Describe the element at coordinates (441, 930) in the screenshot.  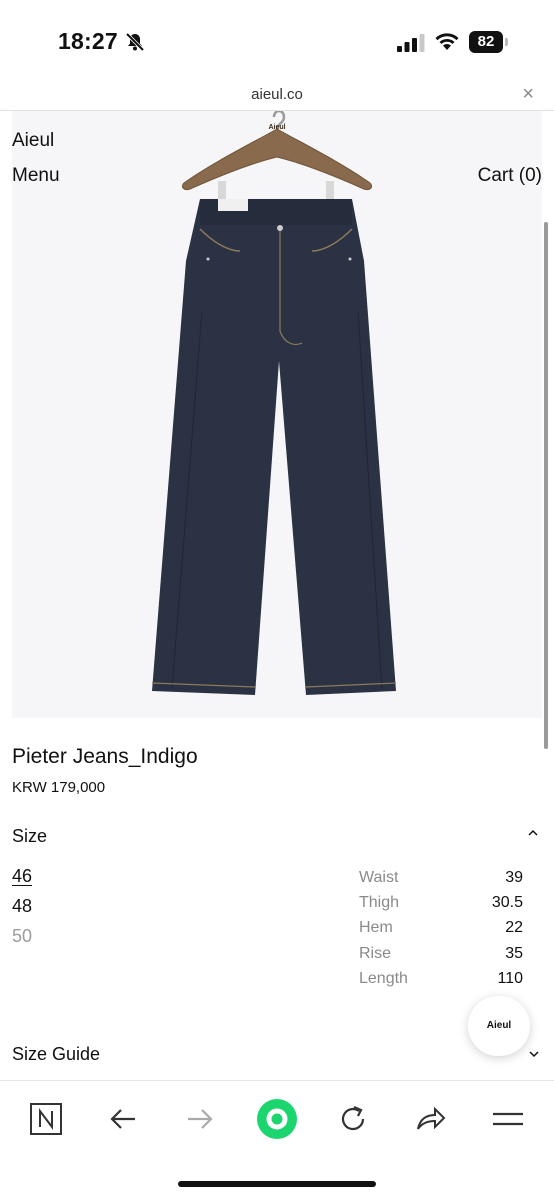
I see `measurement-row: Hem 22` at that location.